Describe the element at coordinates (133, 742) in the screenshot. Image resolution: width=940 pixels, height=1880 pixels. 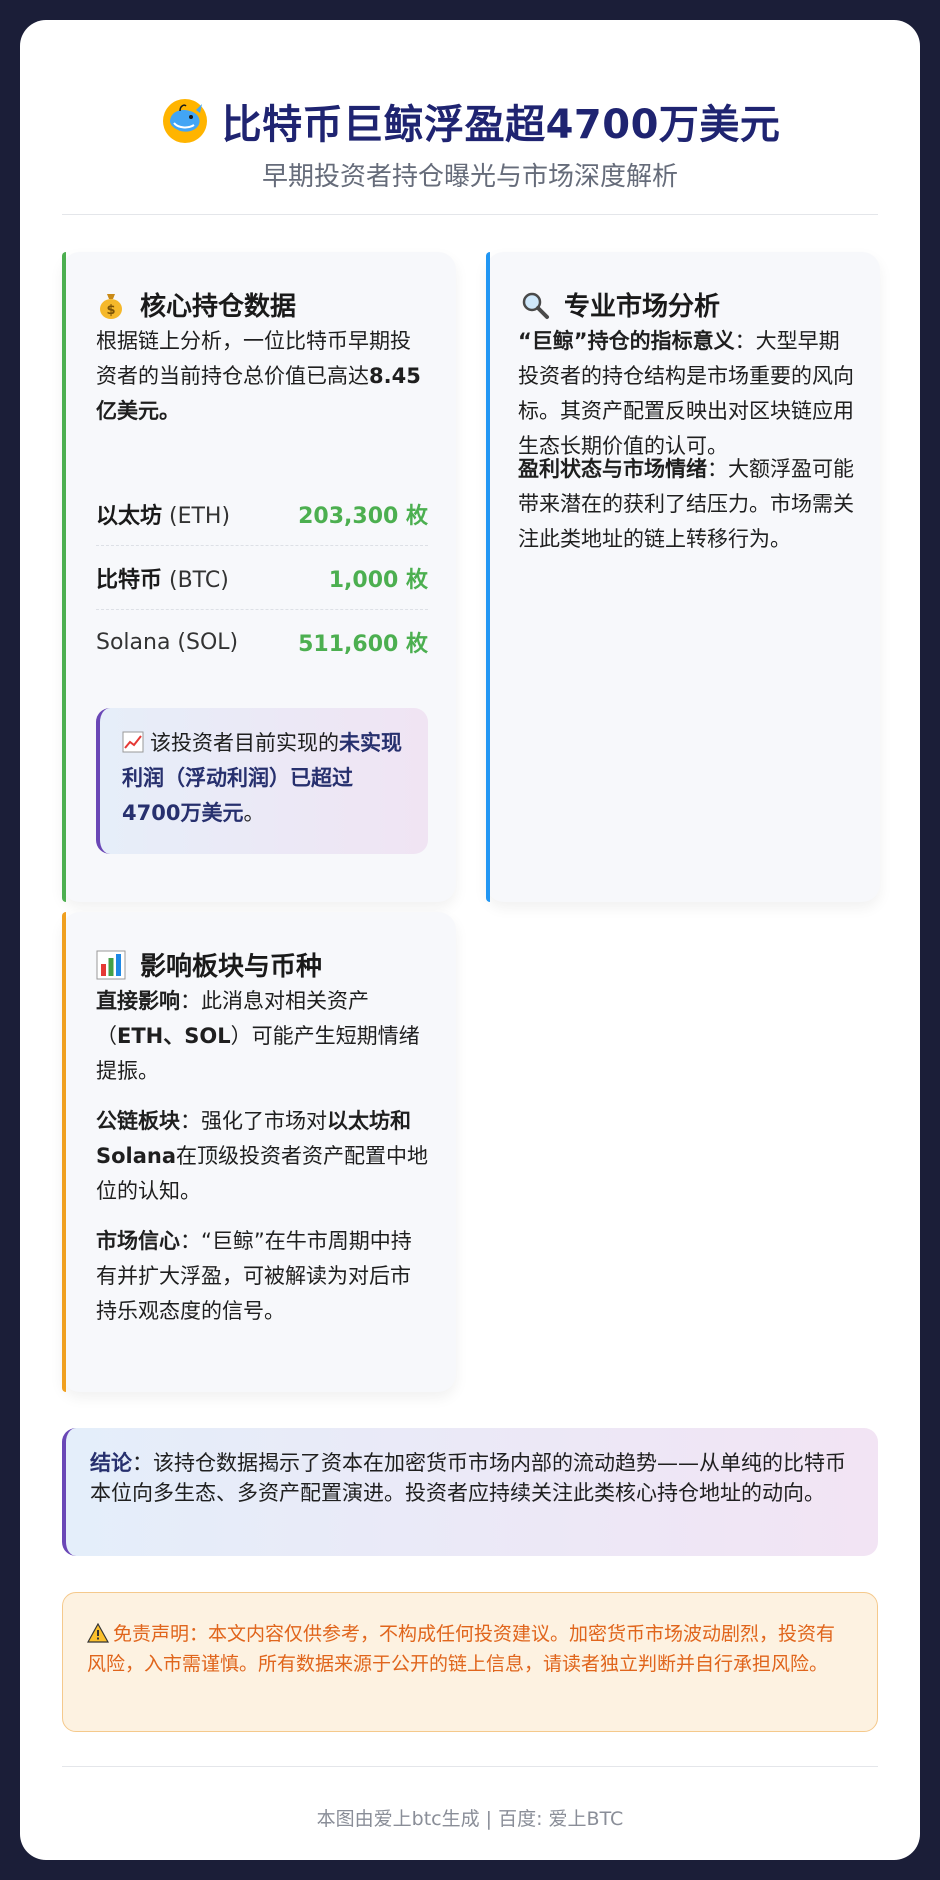
I see `chart-up-icon` at that location.